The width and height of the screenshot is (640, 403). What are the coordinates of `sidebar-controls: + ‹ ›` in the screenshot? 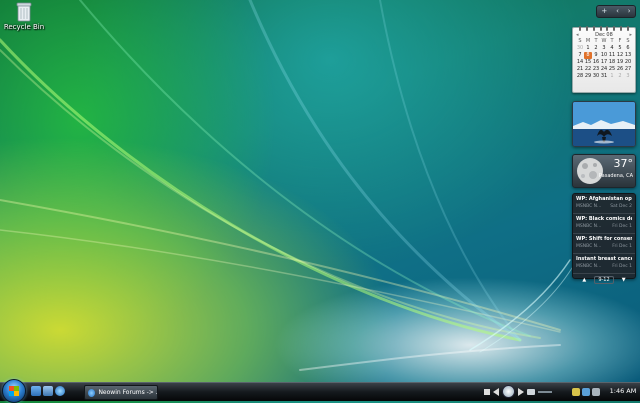 It's located at (616, 11).